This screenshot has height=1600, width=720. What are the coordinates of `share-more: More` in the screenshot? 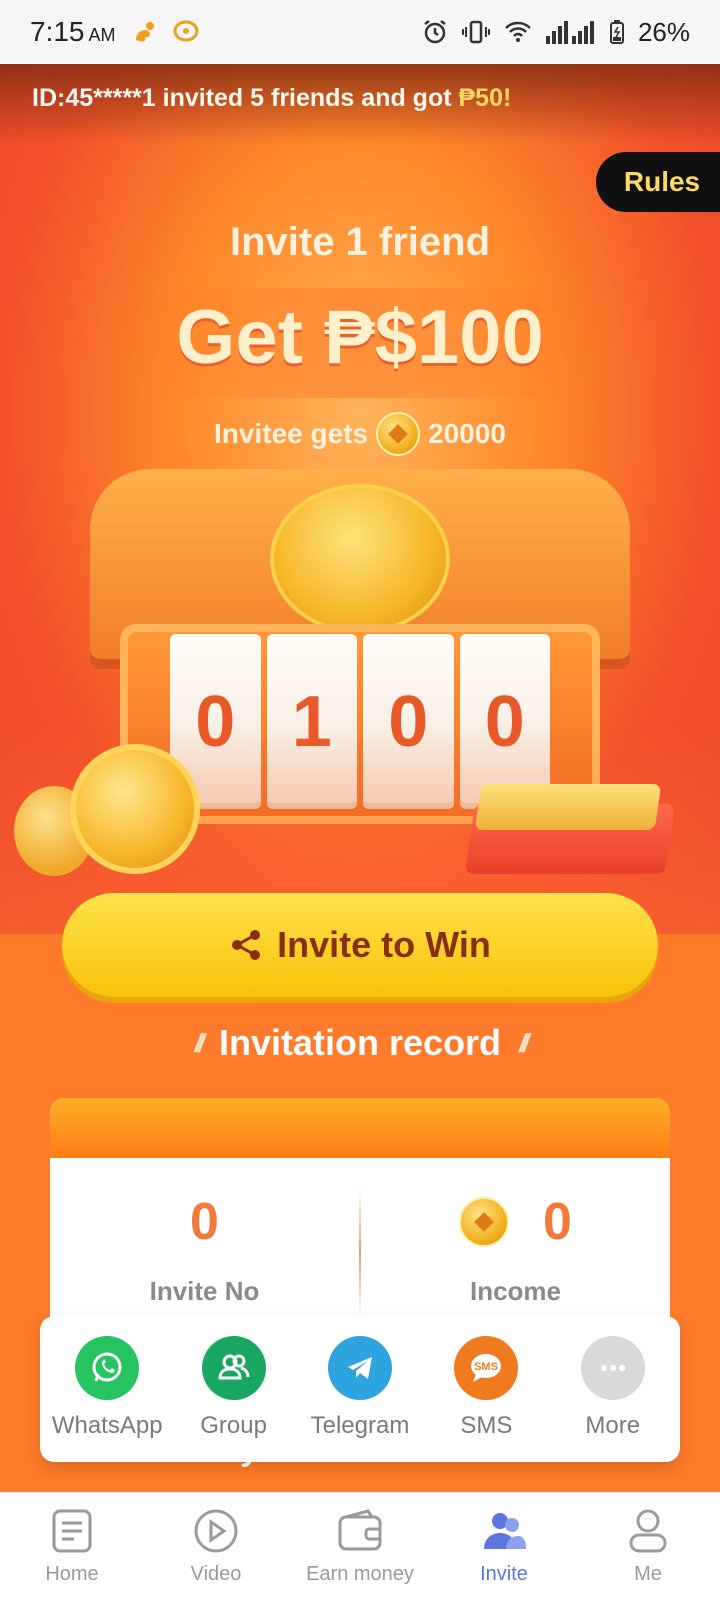 It's located at (613, 1389).